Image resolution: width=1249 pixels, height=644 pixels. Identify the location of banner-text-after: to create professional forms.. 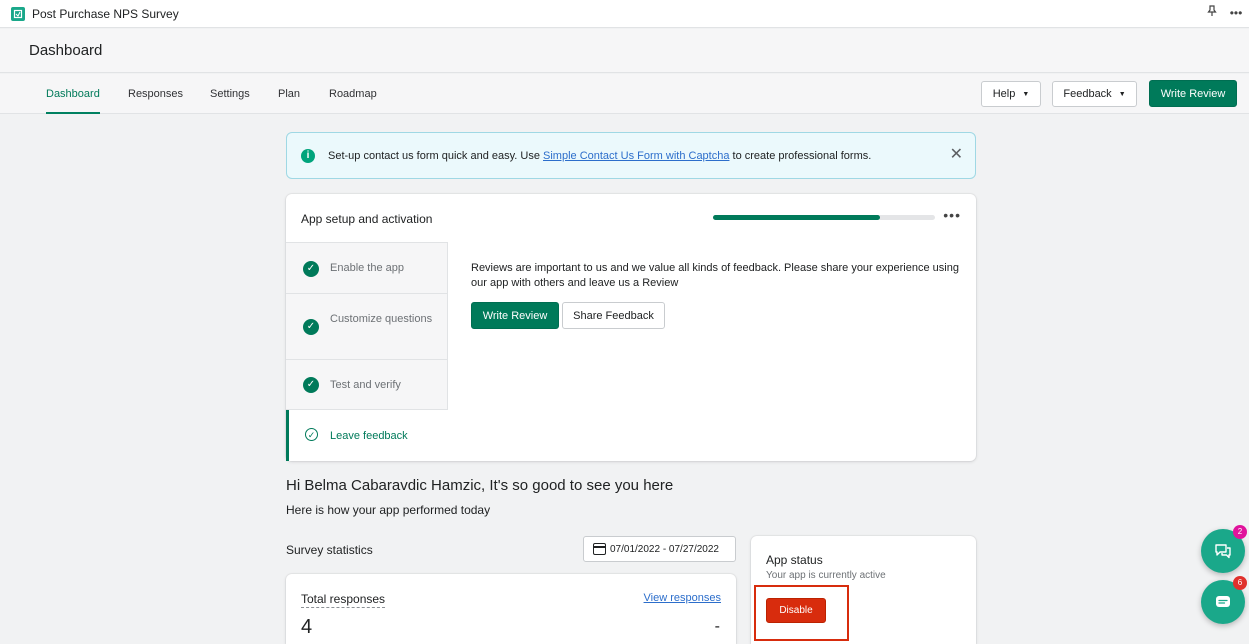
(800, 156).